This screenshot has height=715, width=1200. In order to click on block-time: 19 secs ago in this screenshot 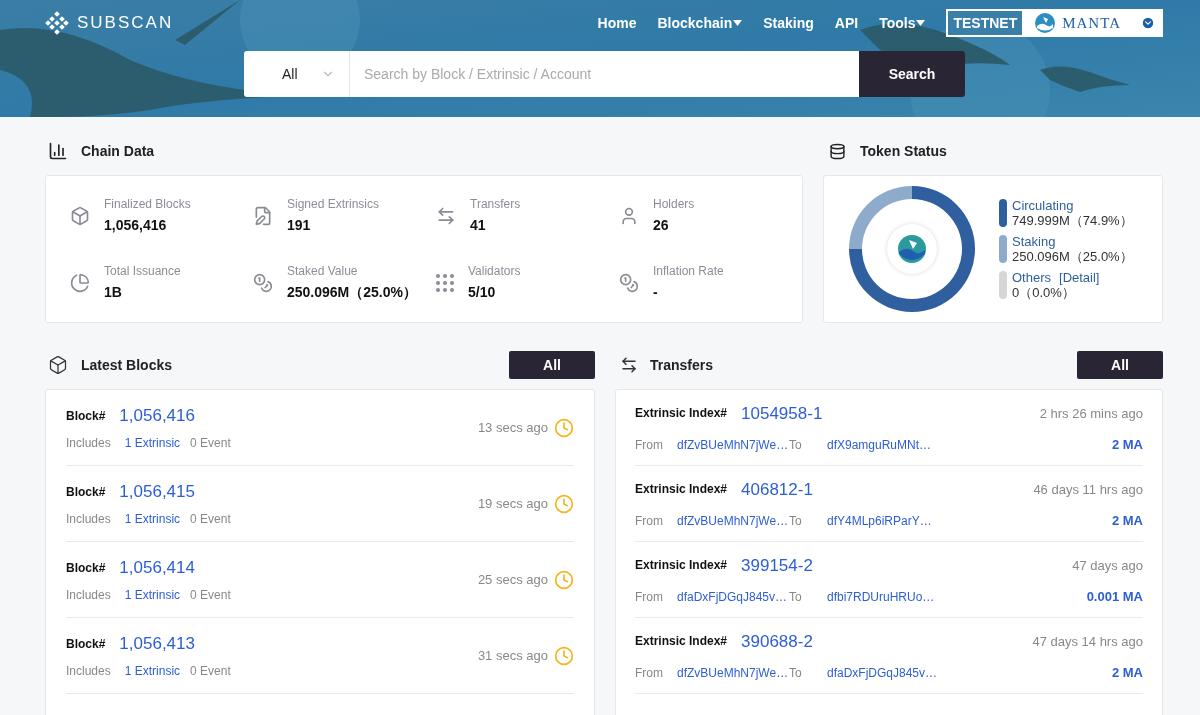, I will do `click(512, 503)`.